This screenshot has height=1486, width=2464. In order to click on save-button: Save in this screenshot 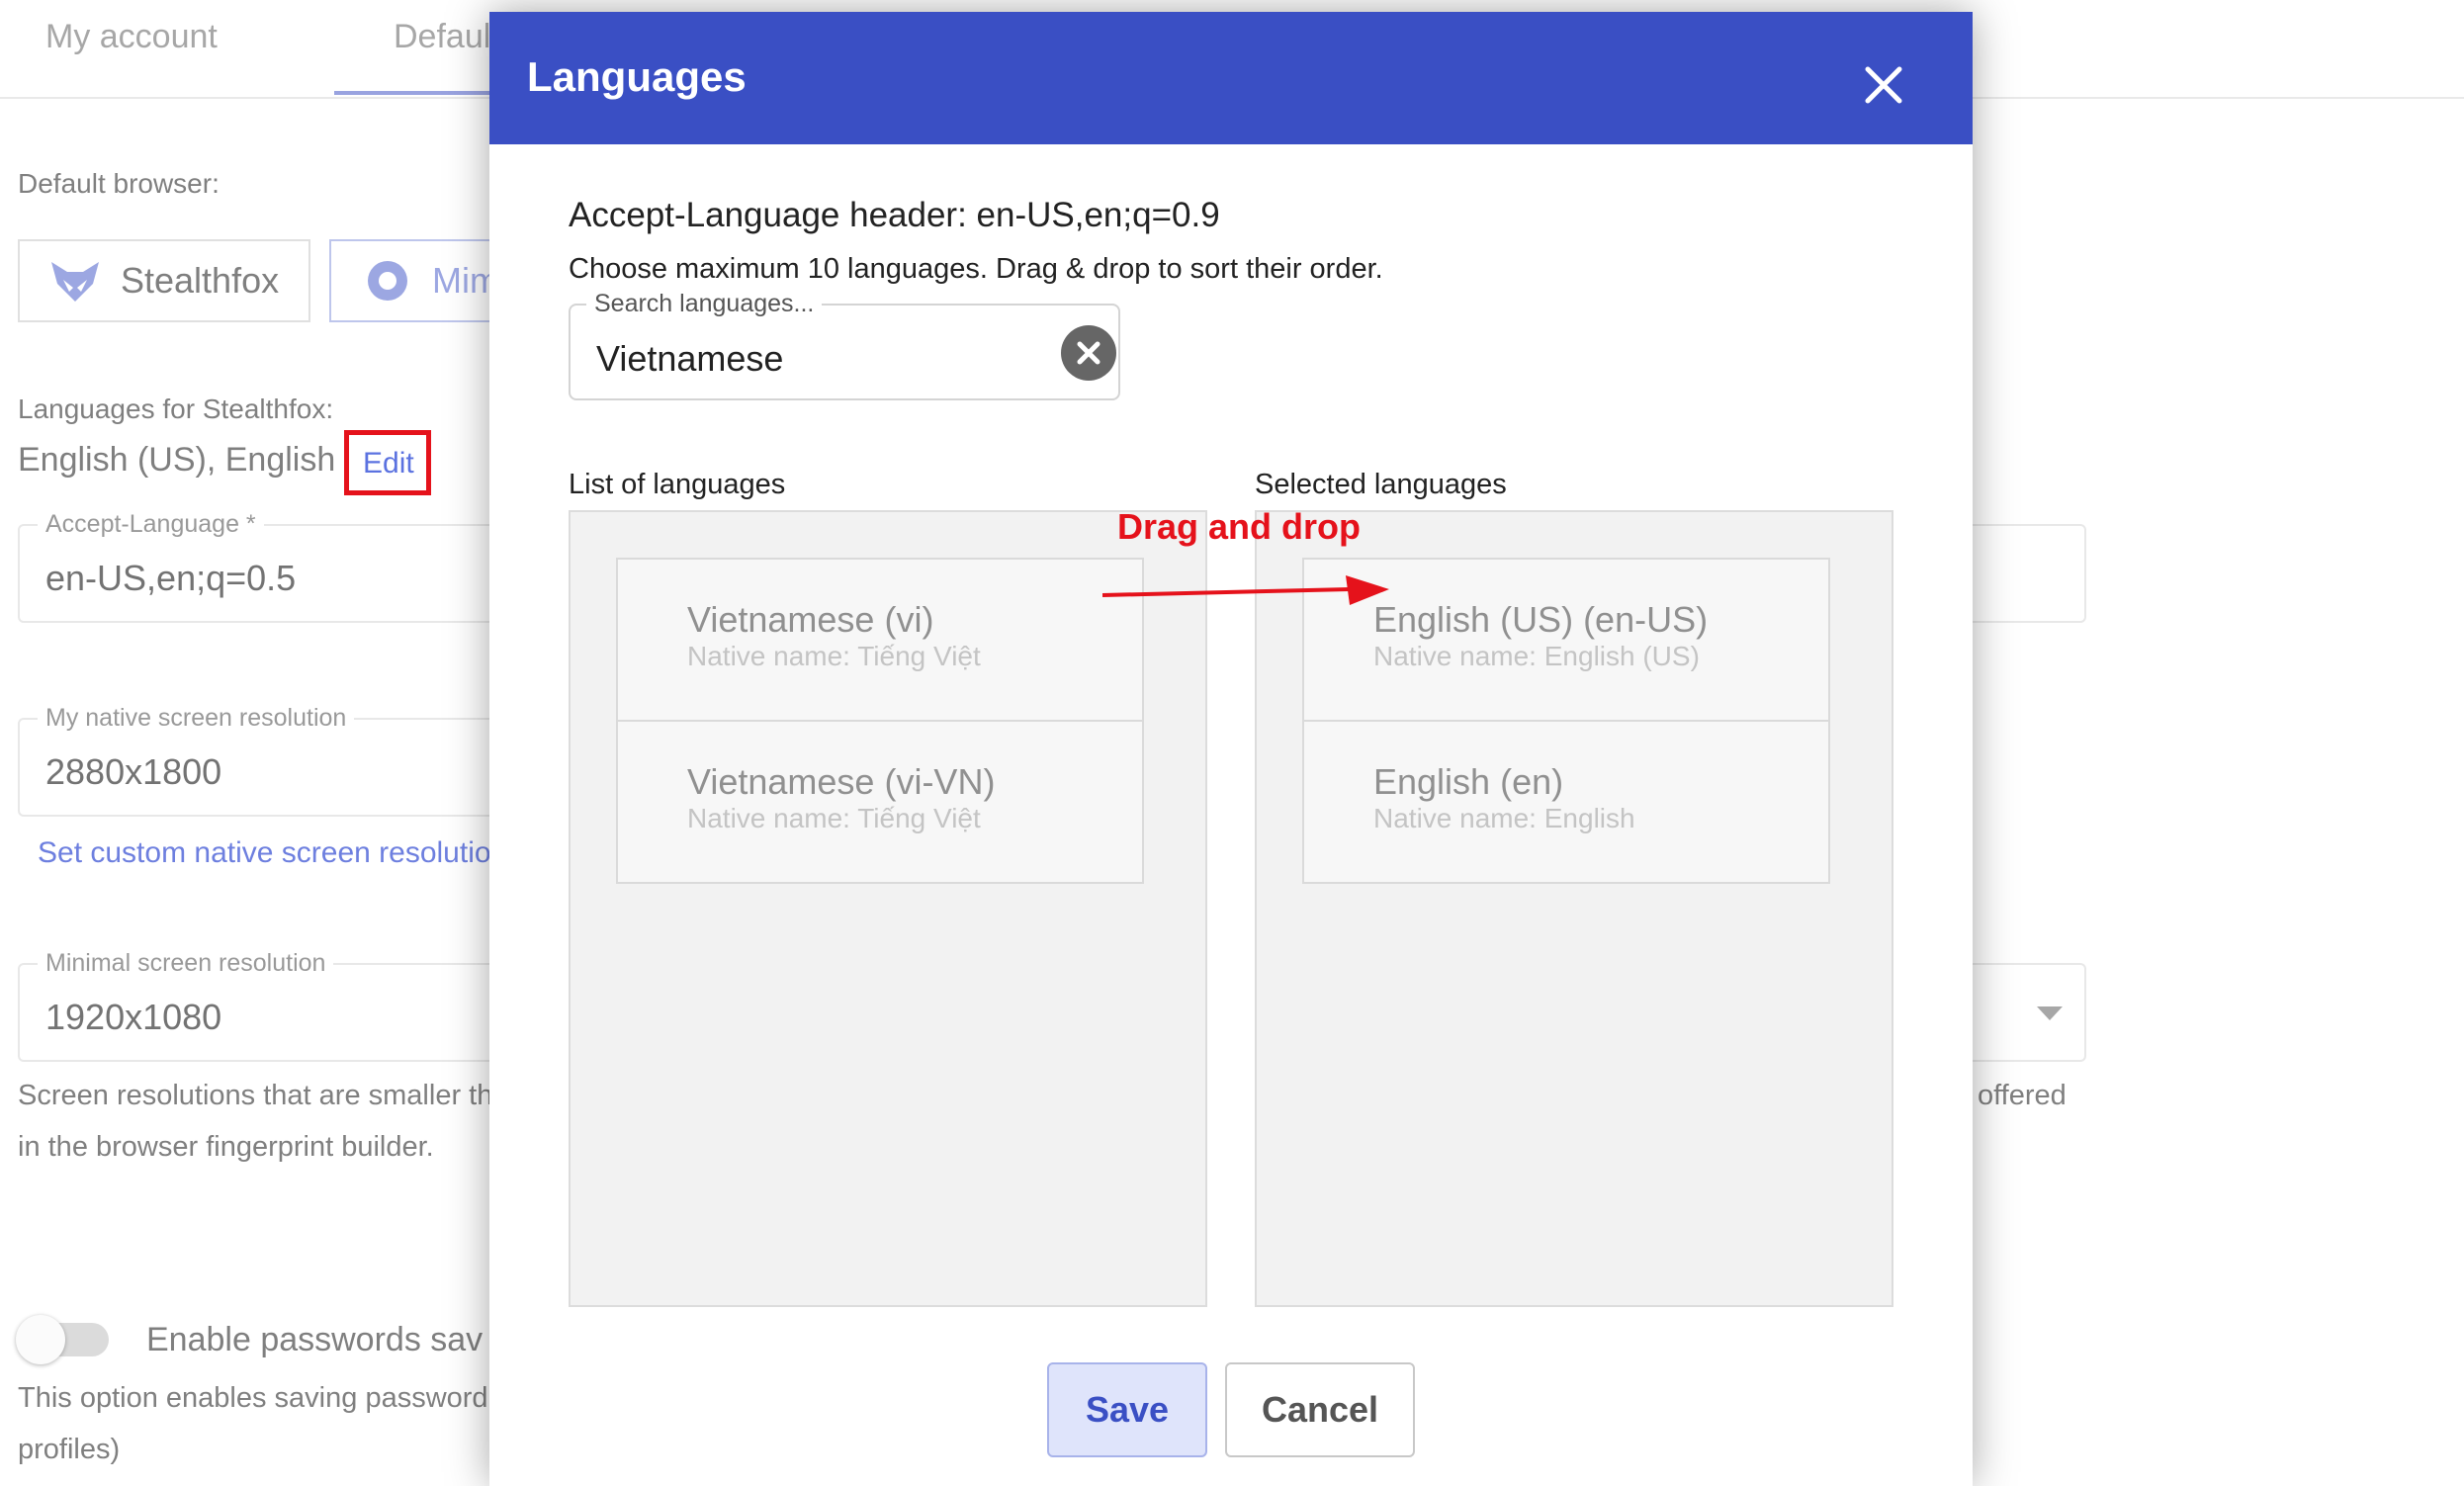, I will do `click(1127, 1409)`.